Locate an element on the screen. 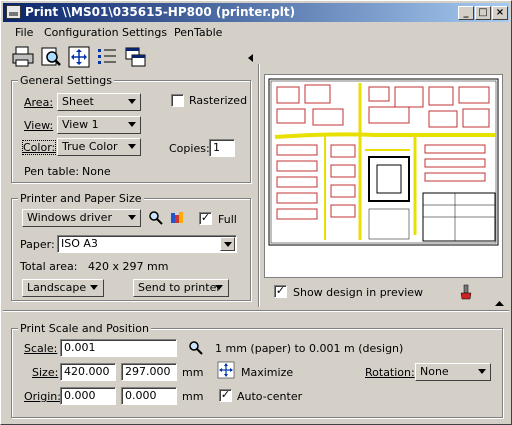 This screenshot has height=425, width=512. minimize-button: _ is located at coordinates (466, 13).